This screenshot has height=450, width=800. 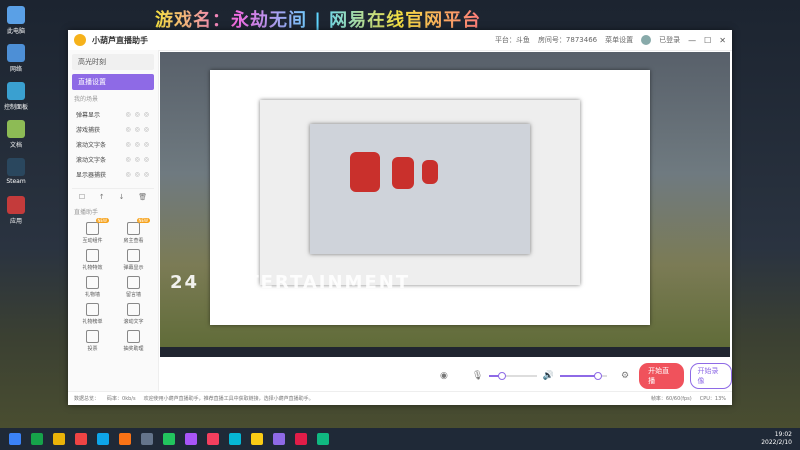 I want to click on scene-label: 游戏捕获, so click(x=88, y=130).